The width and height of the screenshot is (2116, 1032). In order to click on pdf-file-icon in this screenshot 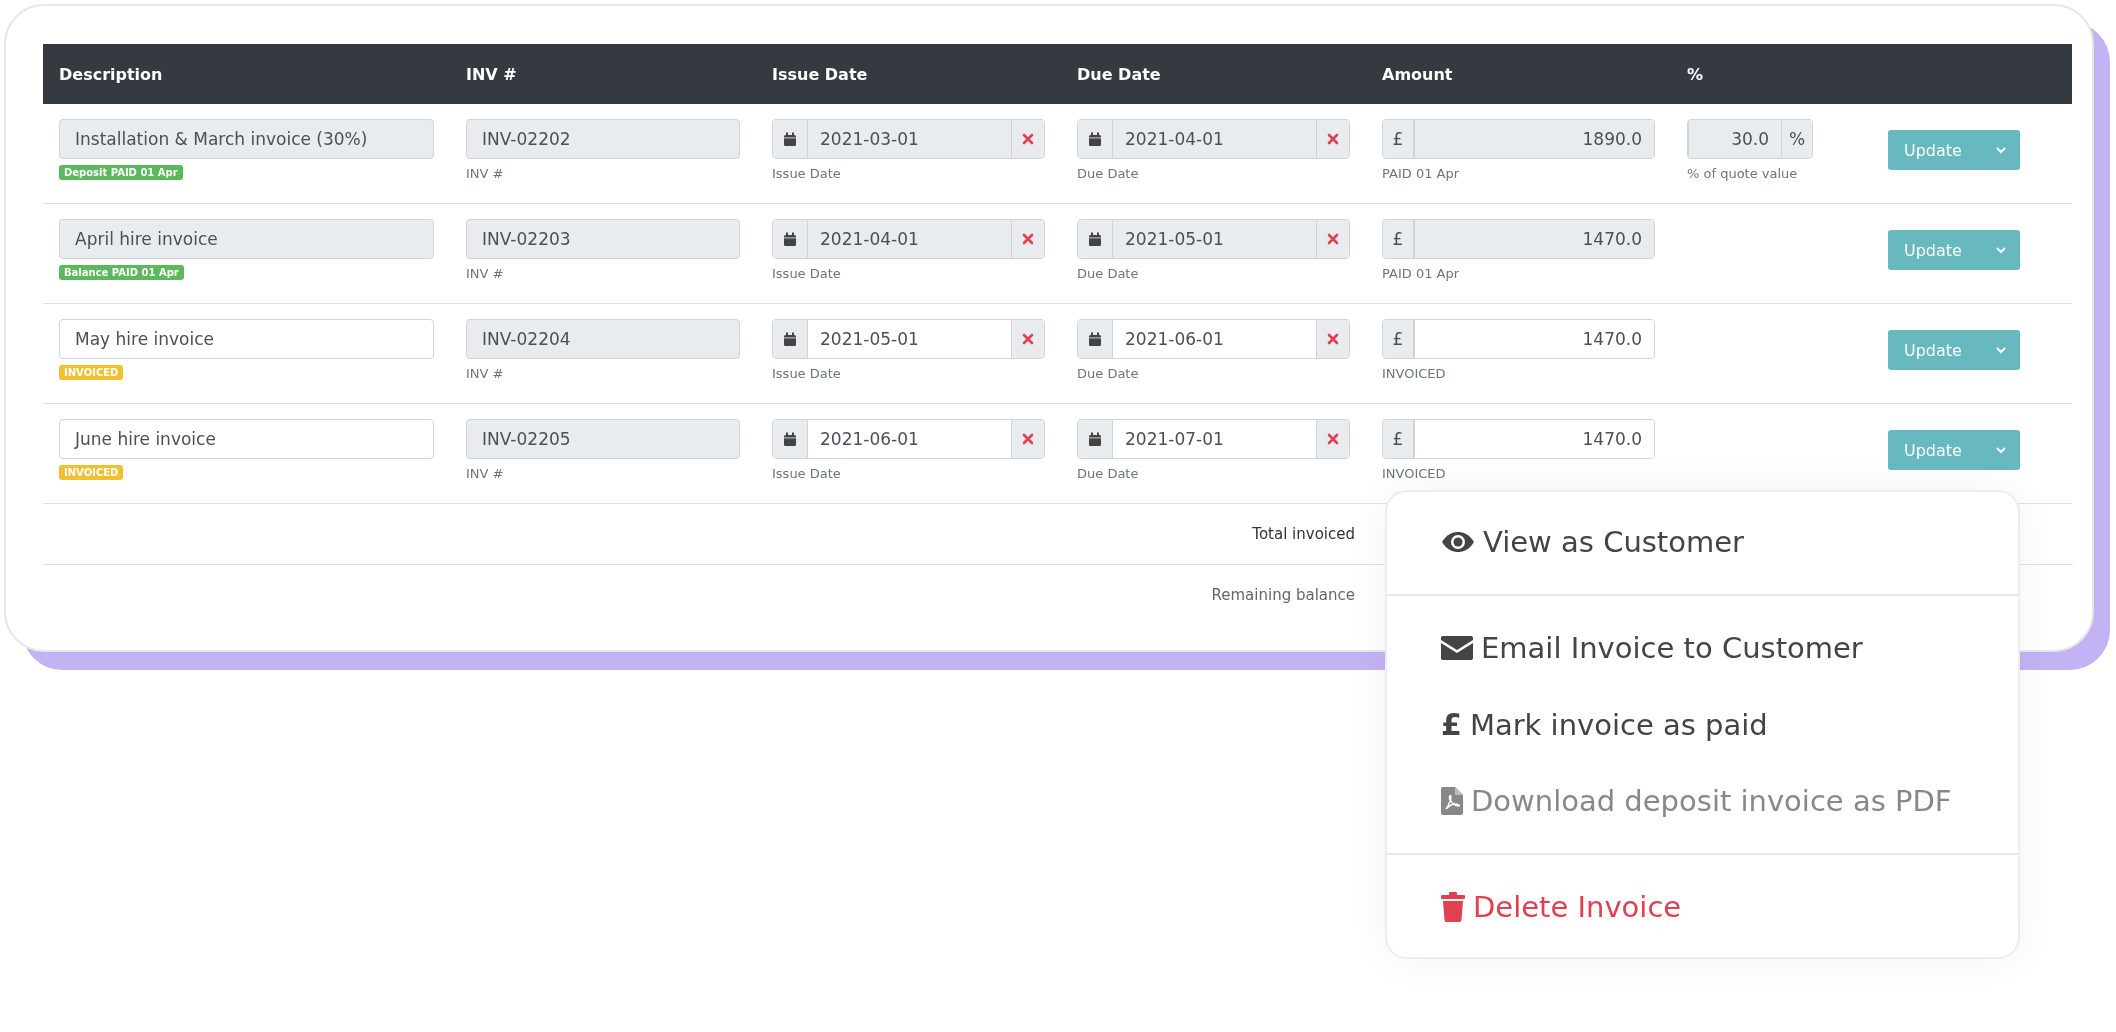, I will do `click(1452, 801)`.